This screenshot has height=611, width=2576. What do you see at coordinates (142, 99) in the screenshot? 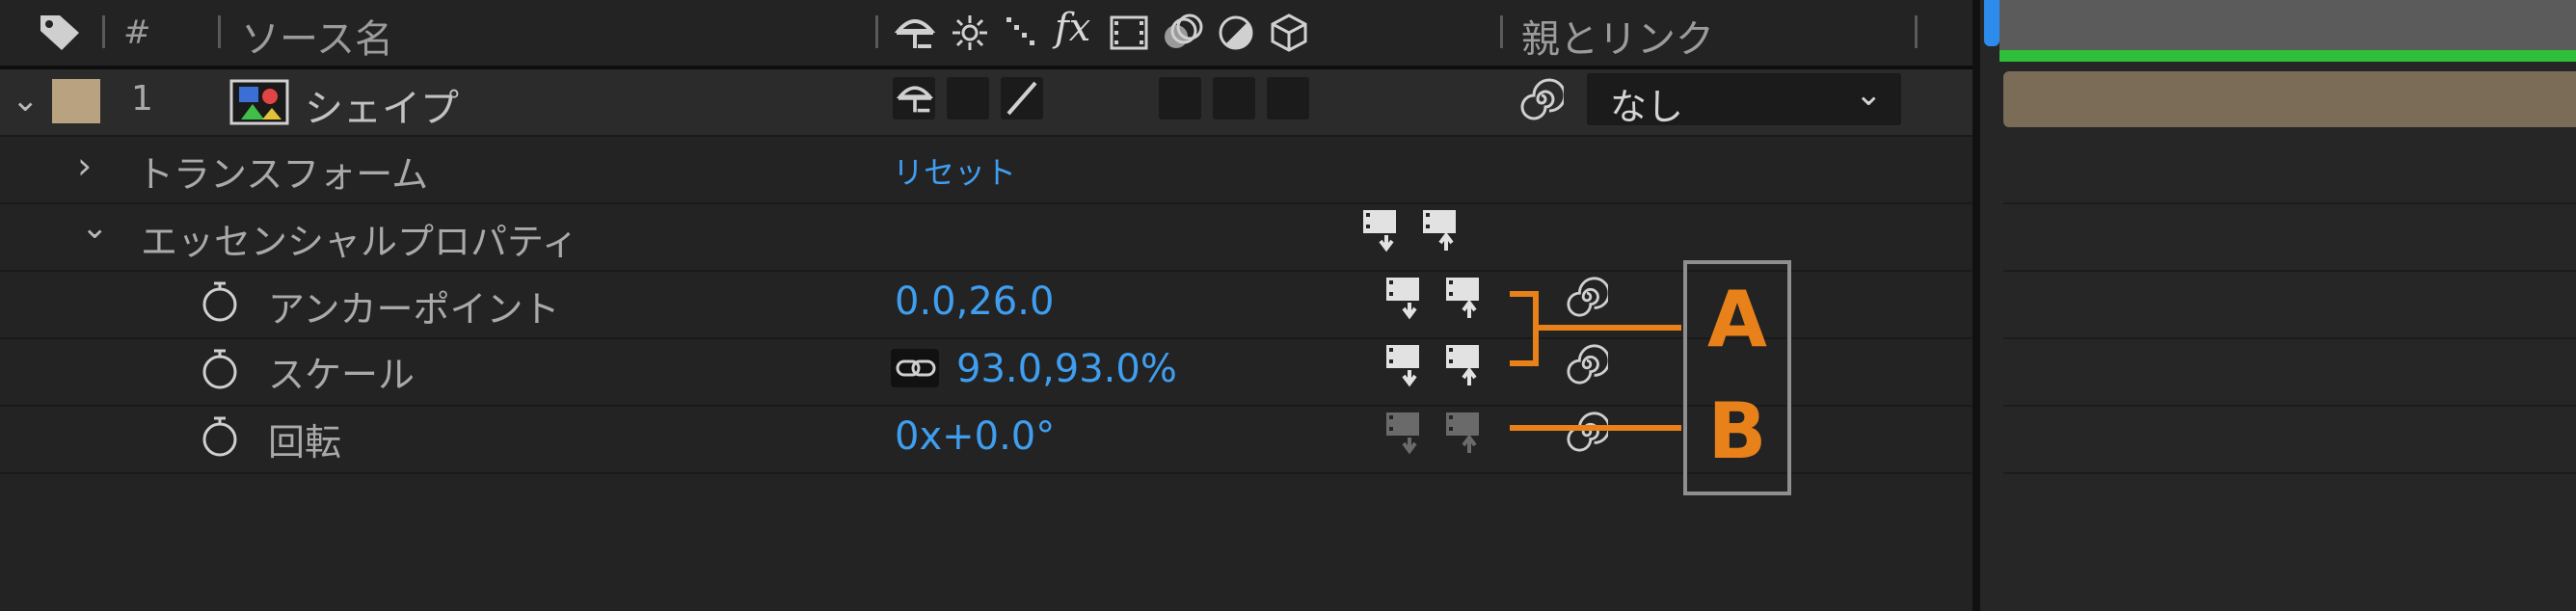
I see `layer-number: 1` at bounding box center [142, 99].